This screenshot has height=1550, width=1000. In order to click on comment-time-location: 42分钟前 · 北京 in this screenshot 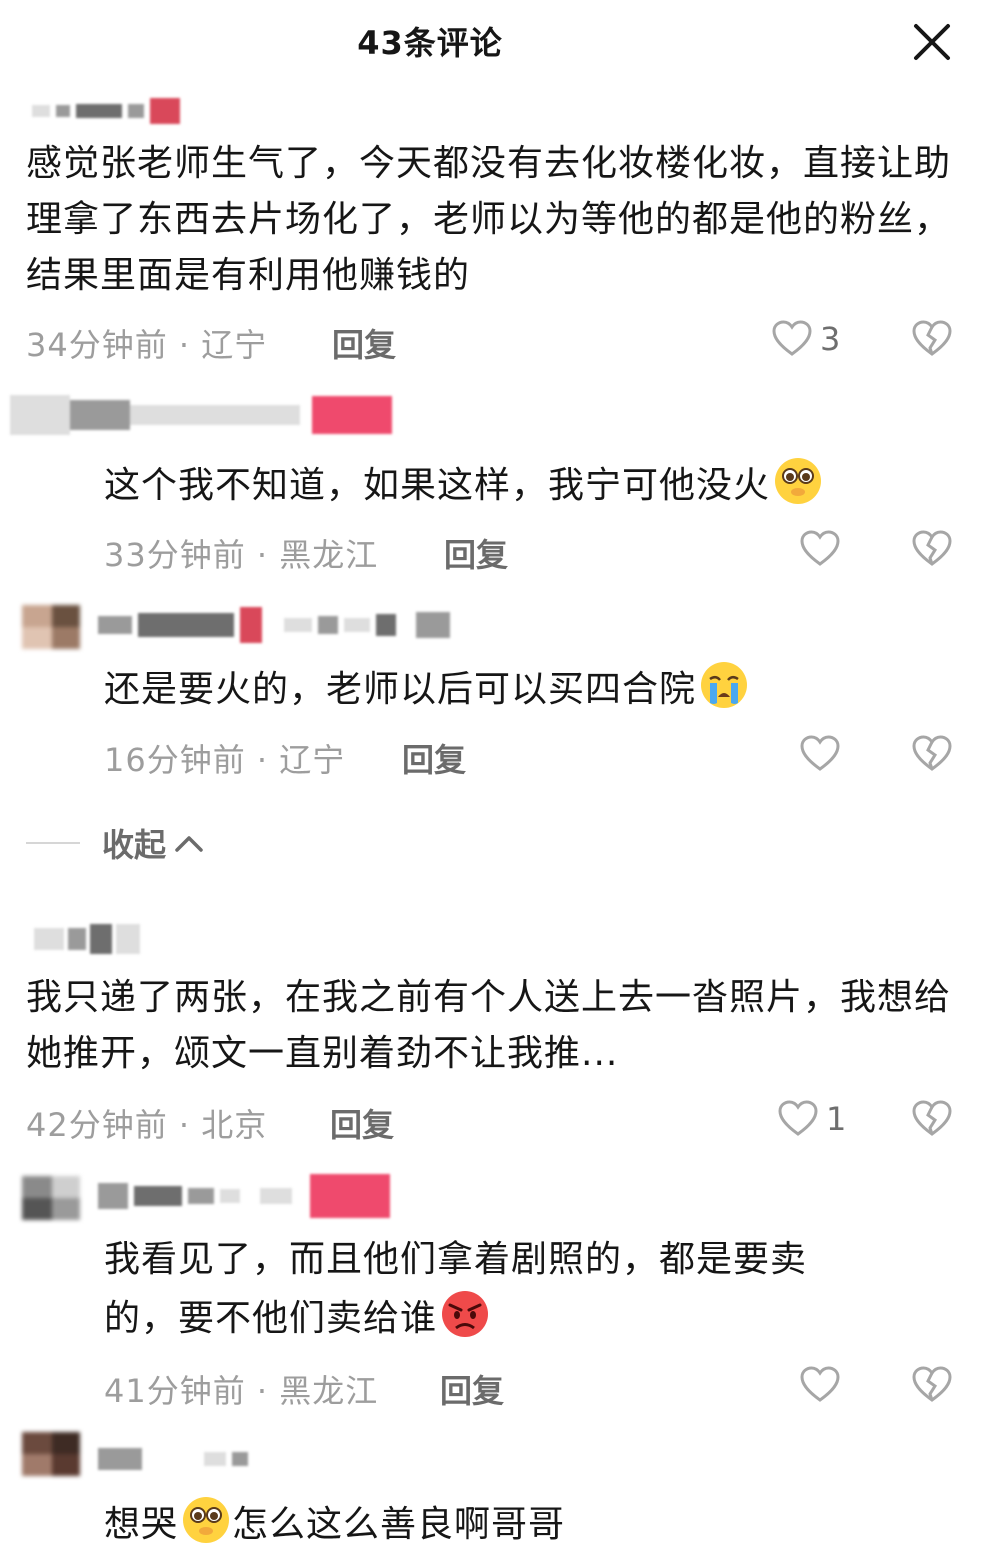, I will do `click(147, 1125)`.